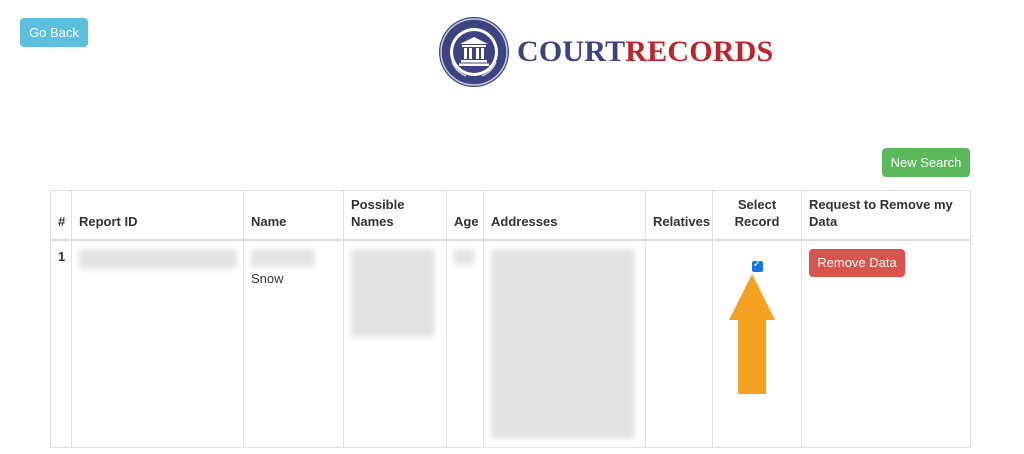 This screenshot has height=454, width=1024. What do you see at coordinates (61, 343) in the screenshot?
I see `row-index: 1` at bounding box center [61, 343].